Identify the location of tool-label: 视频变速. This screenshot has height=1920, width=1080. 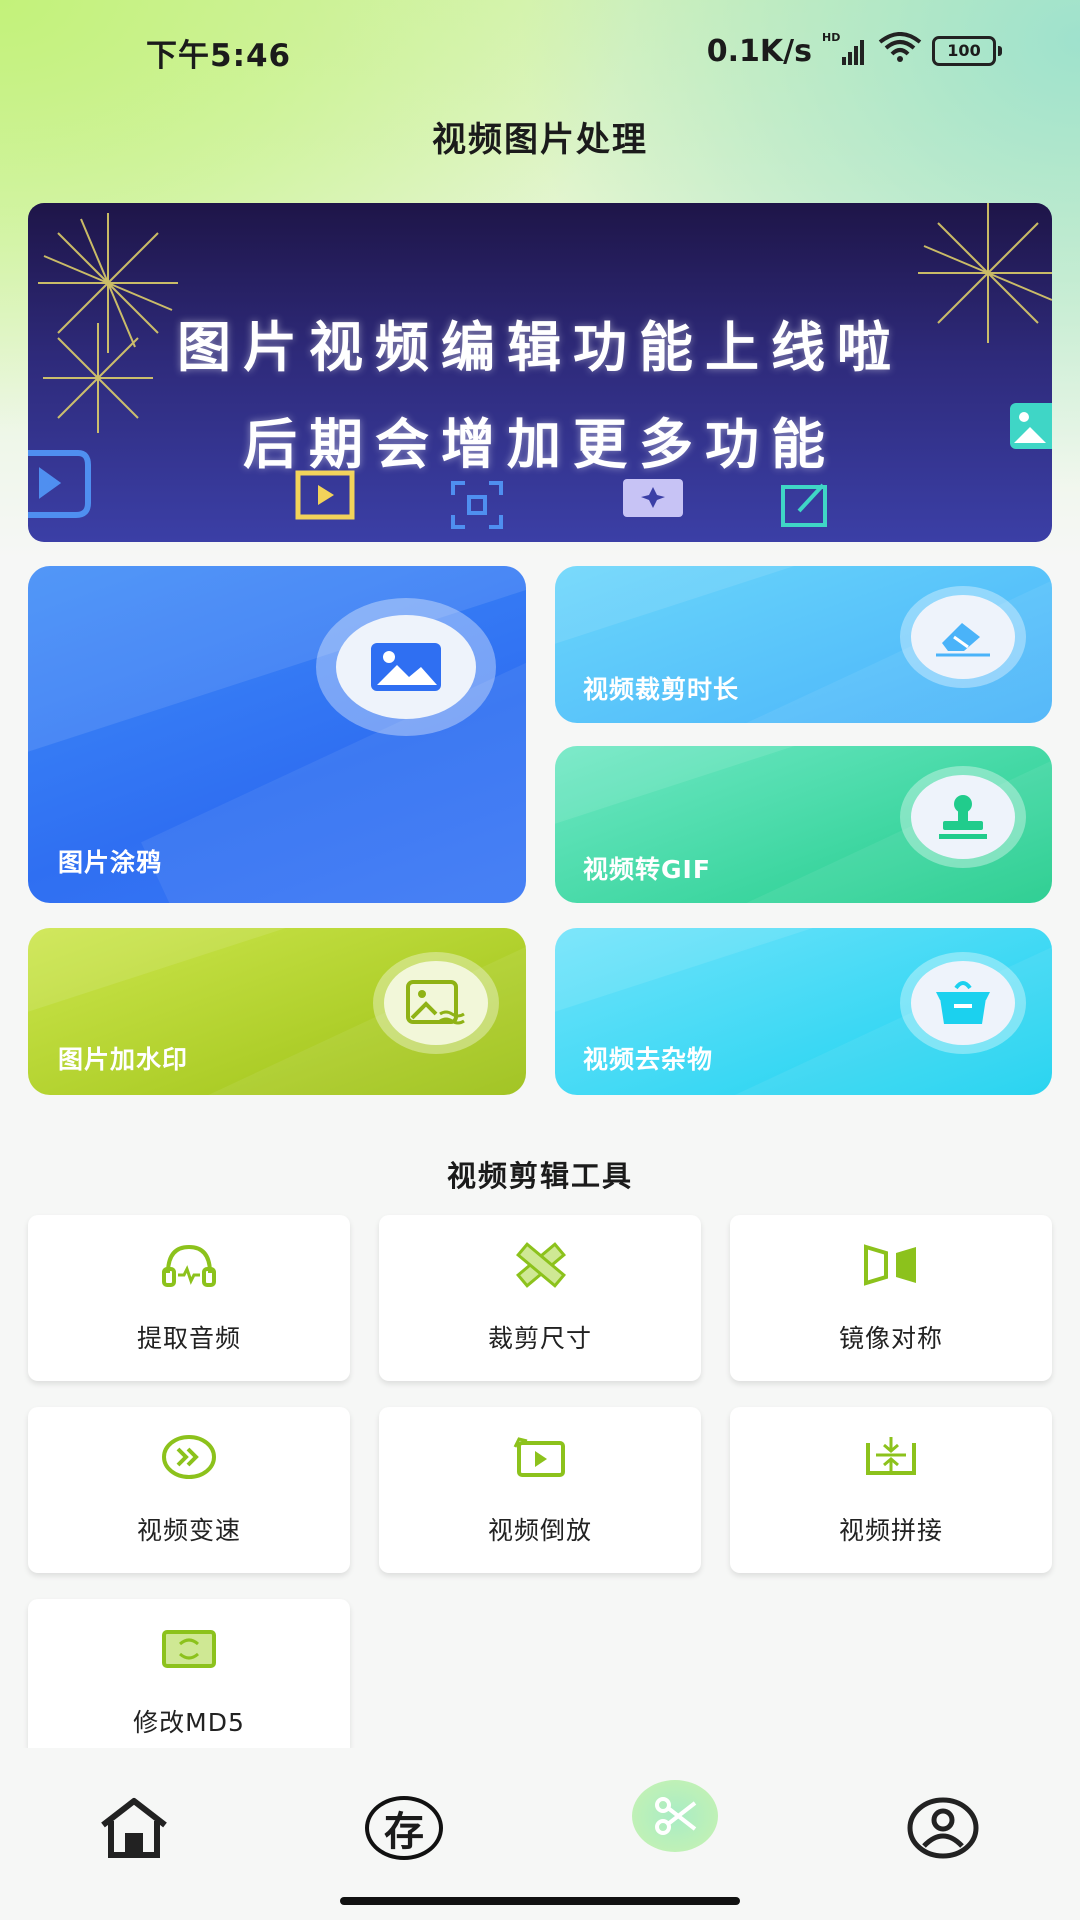
(188, 1530).